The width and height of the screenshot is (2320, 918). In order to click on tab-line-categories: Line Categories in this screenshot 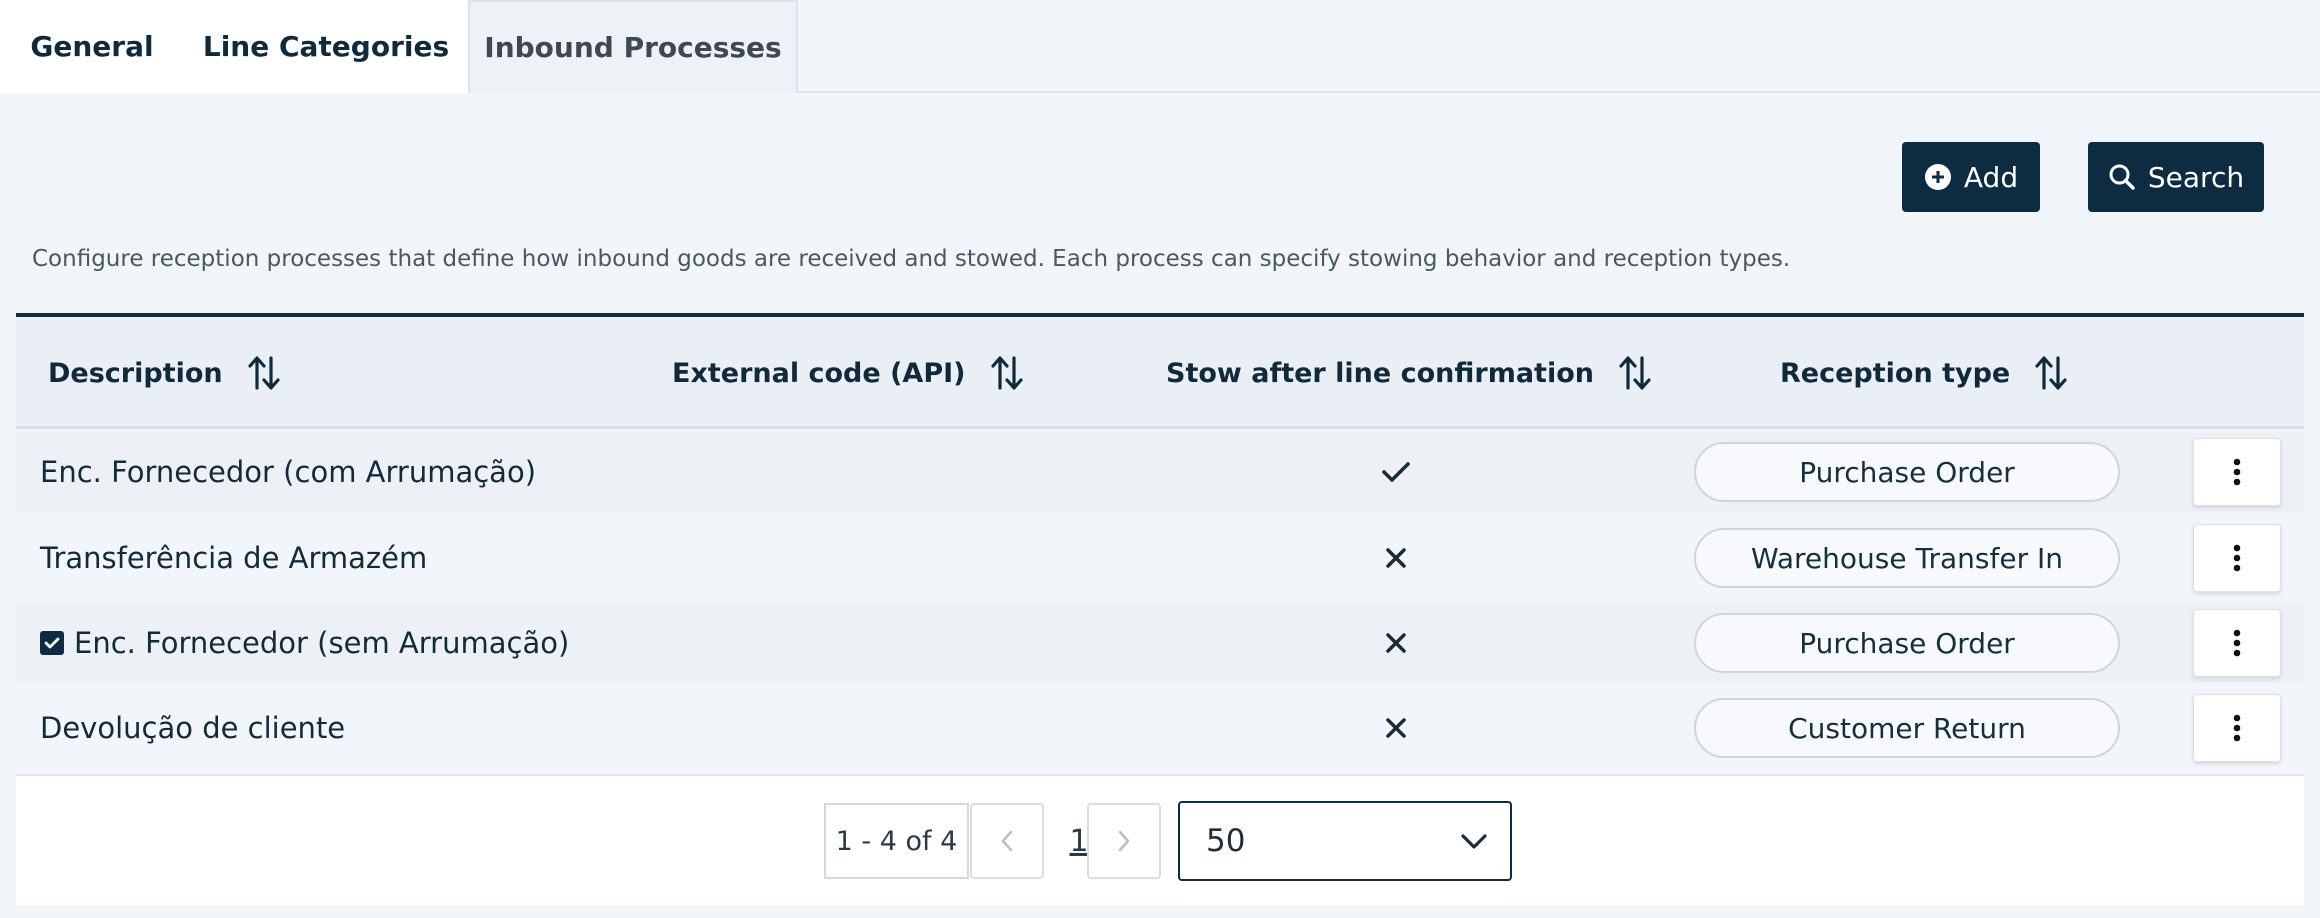, I will do `click(326, 46)`.